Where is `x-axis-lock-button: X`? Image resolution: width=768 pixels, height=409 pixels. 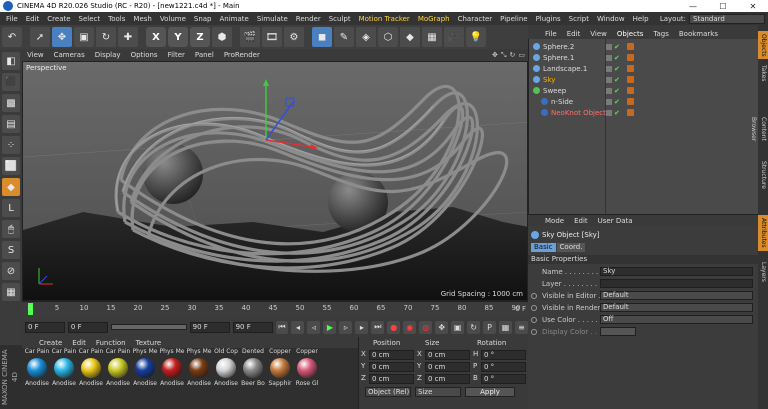 x-axis-lock-button: X is located at coordinates (156, 37).